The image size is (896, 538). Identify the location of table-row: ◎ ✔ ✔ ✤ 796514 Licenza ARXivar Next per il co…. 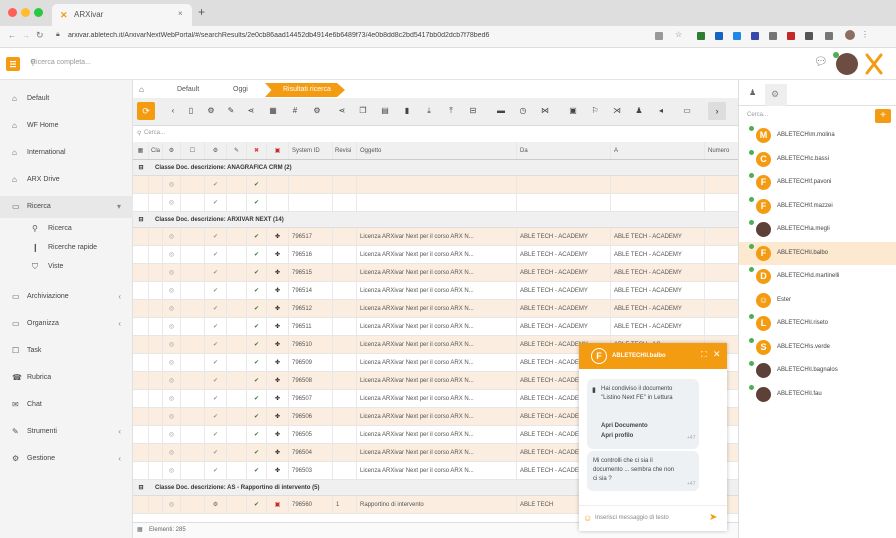
(435, 291).